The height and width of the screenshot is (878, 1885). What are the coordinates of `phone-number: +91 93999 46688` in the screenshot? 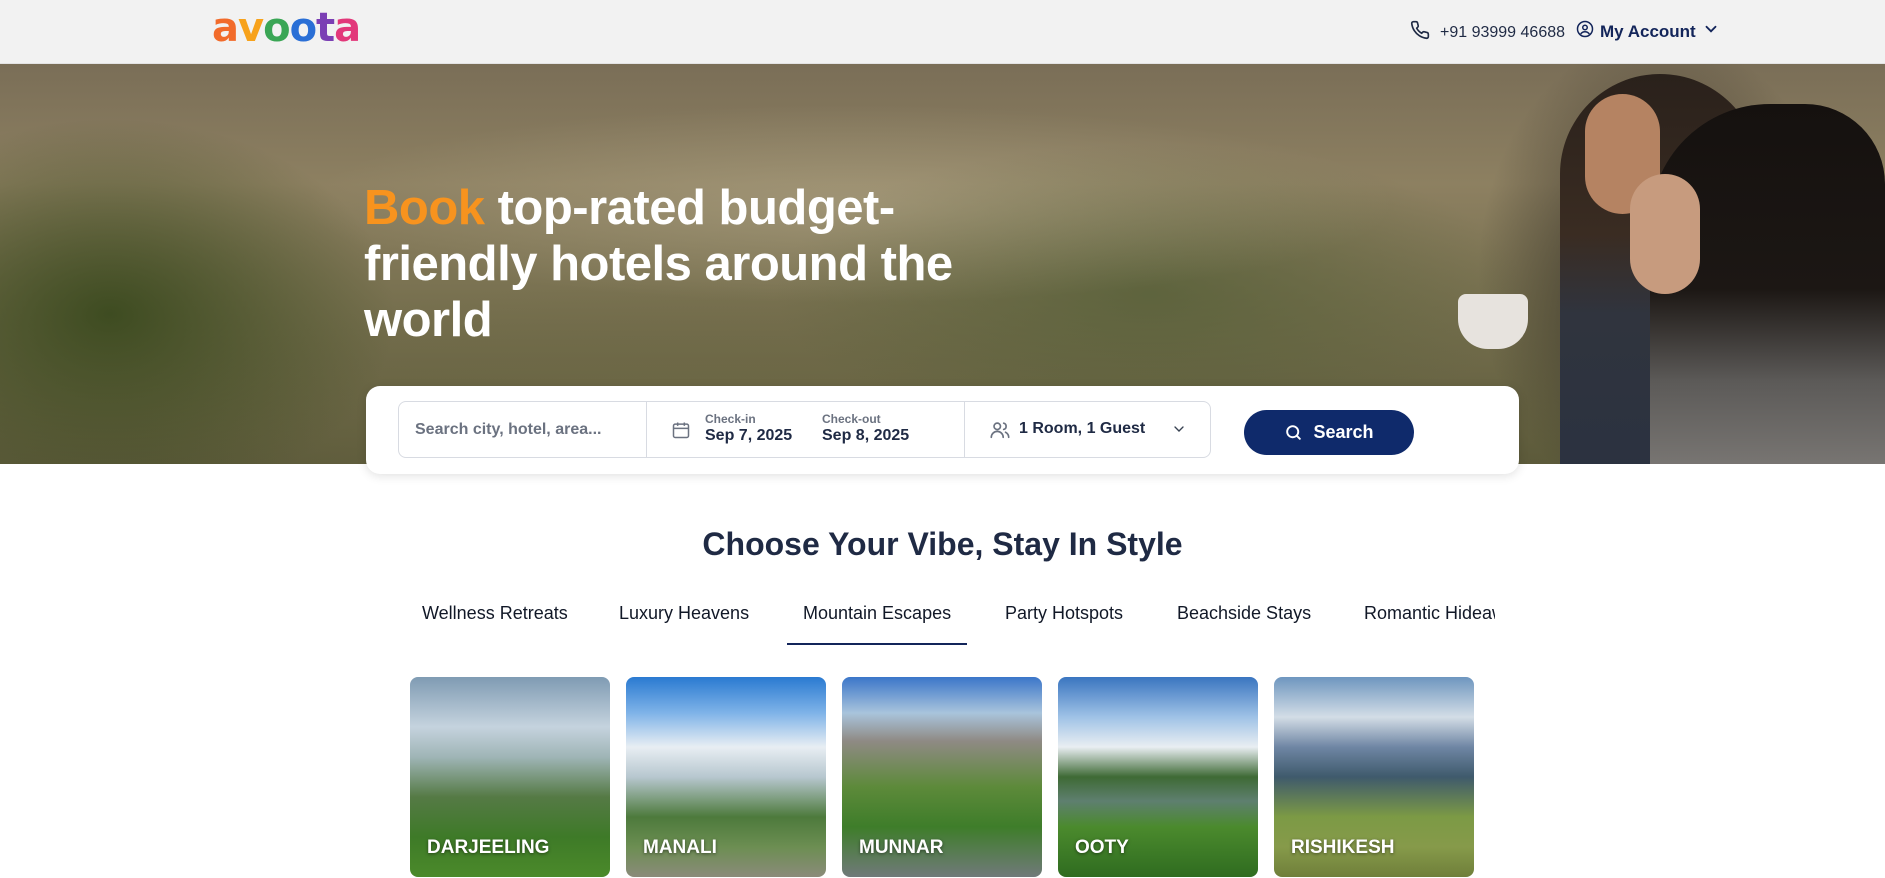 It's located at (1503, 32).